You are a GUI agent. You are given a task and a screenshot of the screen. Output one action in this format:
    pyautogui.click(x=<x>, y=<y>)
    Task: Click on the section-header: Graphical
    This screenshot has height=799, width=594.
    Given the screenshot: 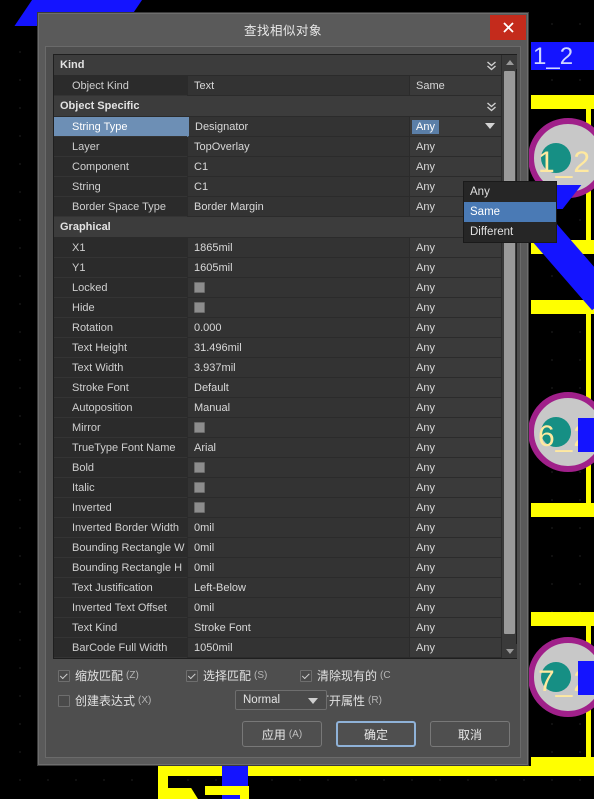 What is the action you would take?
    pyautogui.click(x=277, y=227)
    